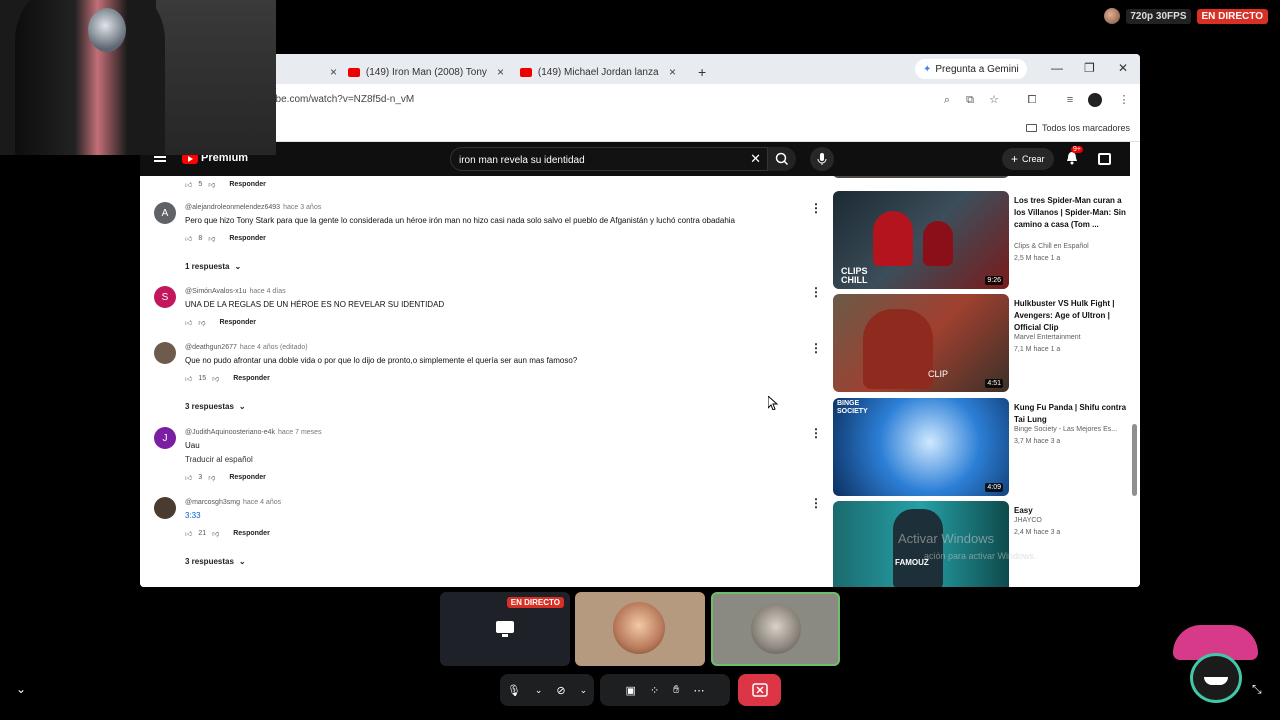  I want to click on account-icon, so click(1104, 159).